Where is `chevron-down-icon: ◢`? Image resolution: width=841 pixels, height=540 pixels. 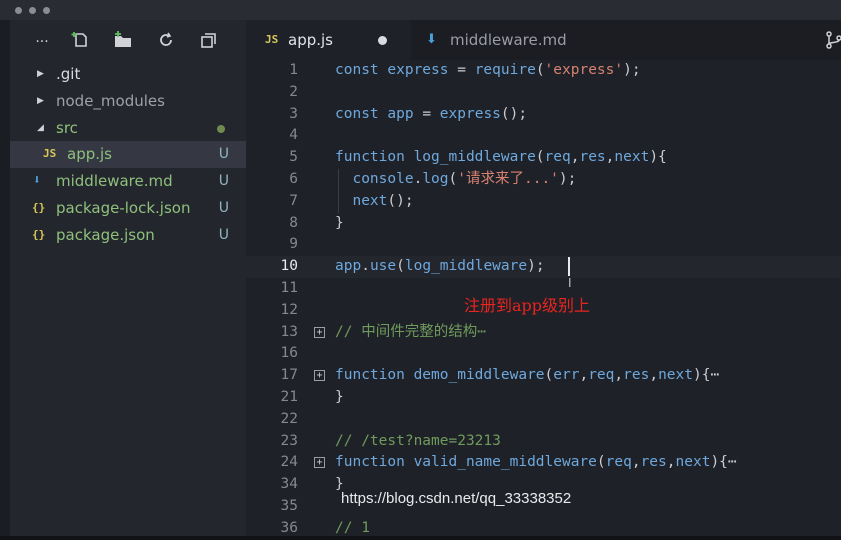
chevron-down-icon: ◢ is located at coordinates (40, 127).